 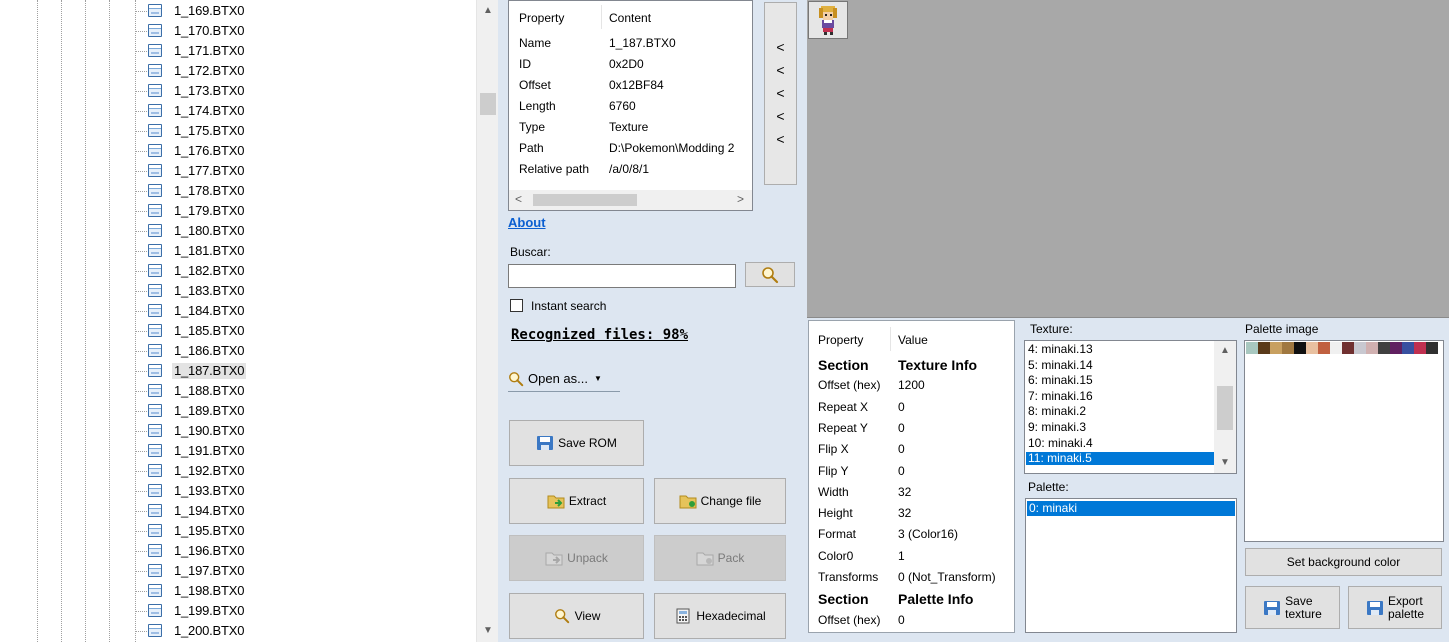 I want to click on tree-item: 1_191.BTX0, so click(x=305, y=451).